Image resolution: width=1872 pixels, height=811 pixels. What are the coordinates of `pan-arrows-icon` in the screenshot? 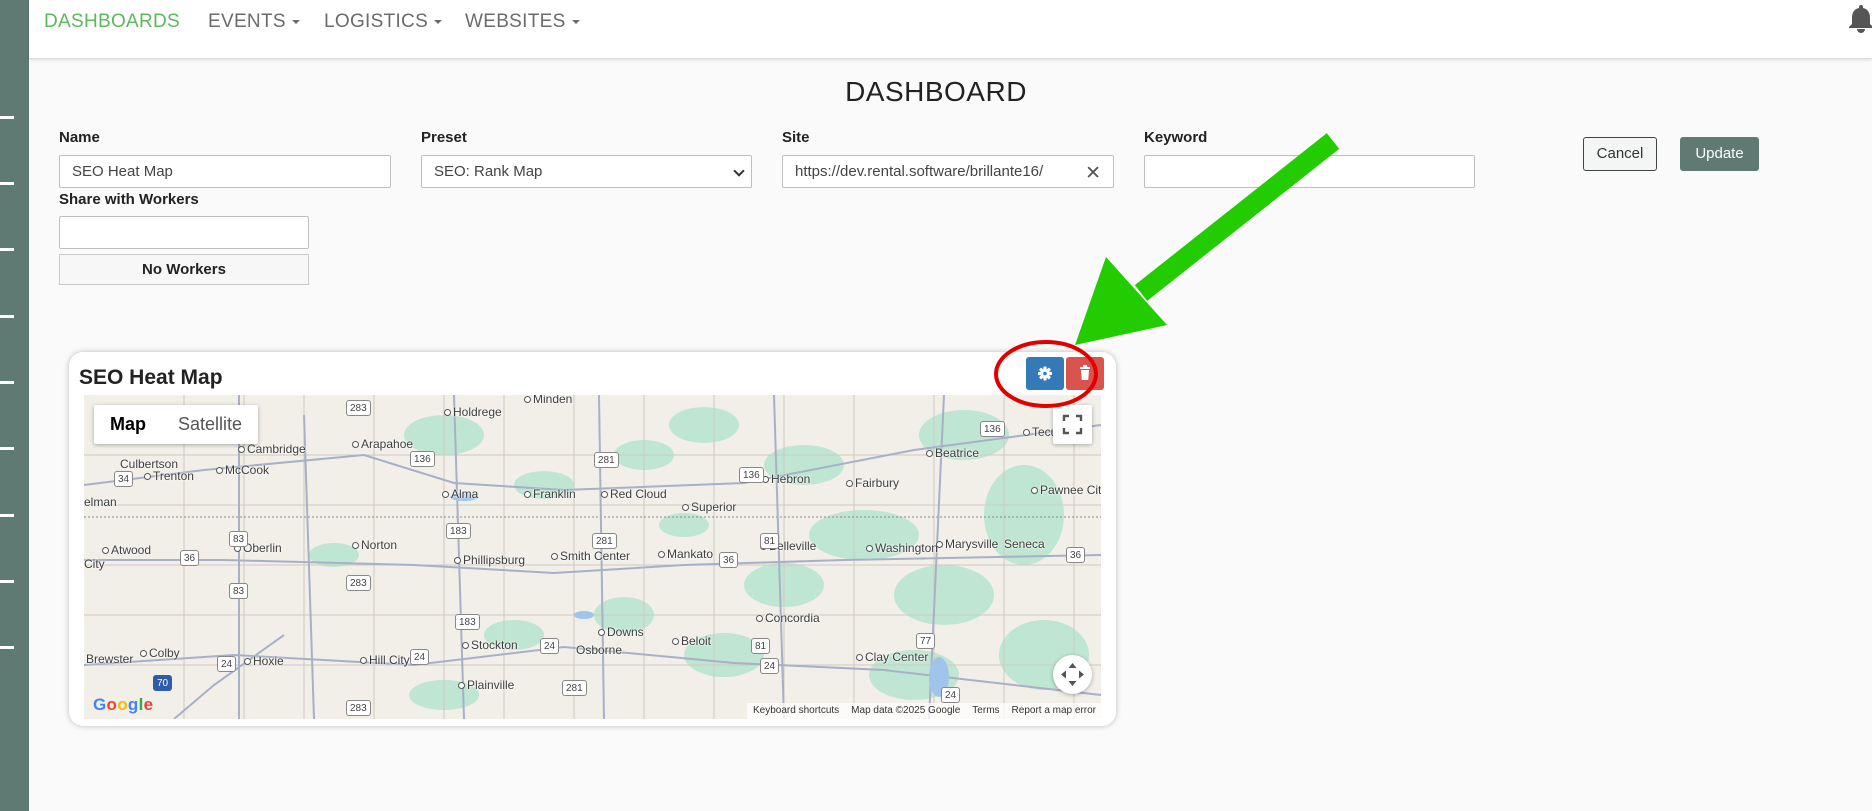 It's located at (1072, 674).